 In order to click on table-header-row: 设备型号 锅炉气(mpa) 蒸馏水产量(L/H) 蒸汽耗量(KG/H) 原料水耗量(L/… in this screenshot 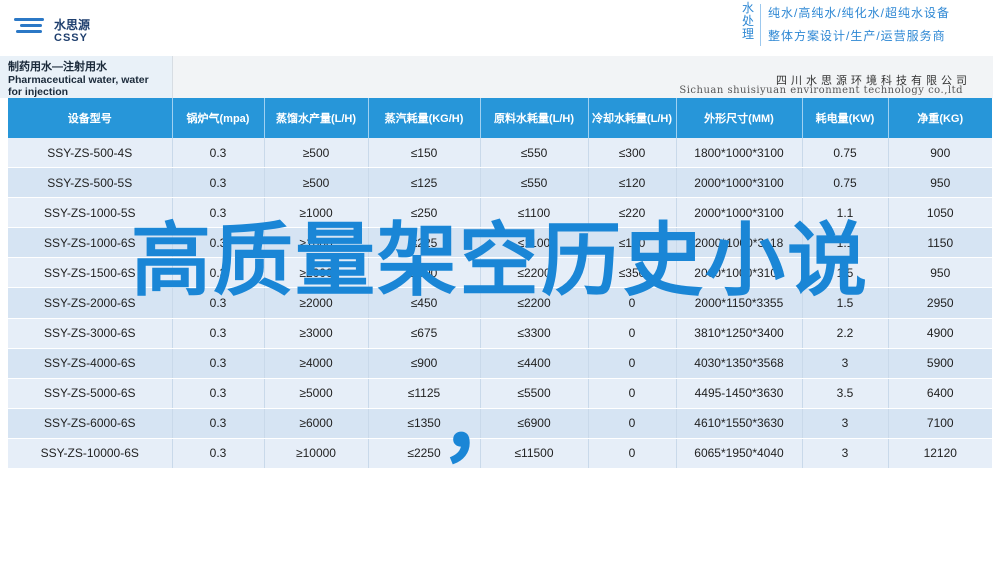, I will do `click(500, 118)`.